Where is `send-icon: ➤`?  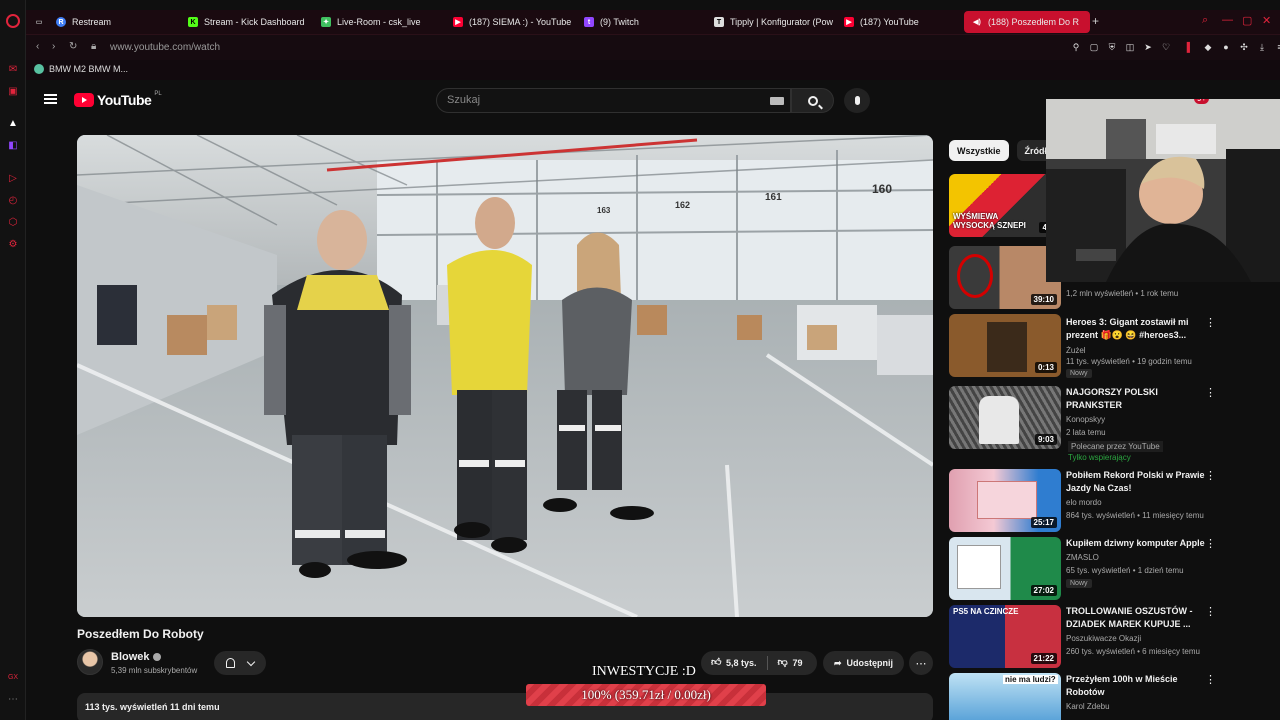
send-icon: ➤ is located at coordinates (1148, 47).